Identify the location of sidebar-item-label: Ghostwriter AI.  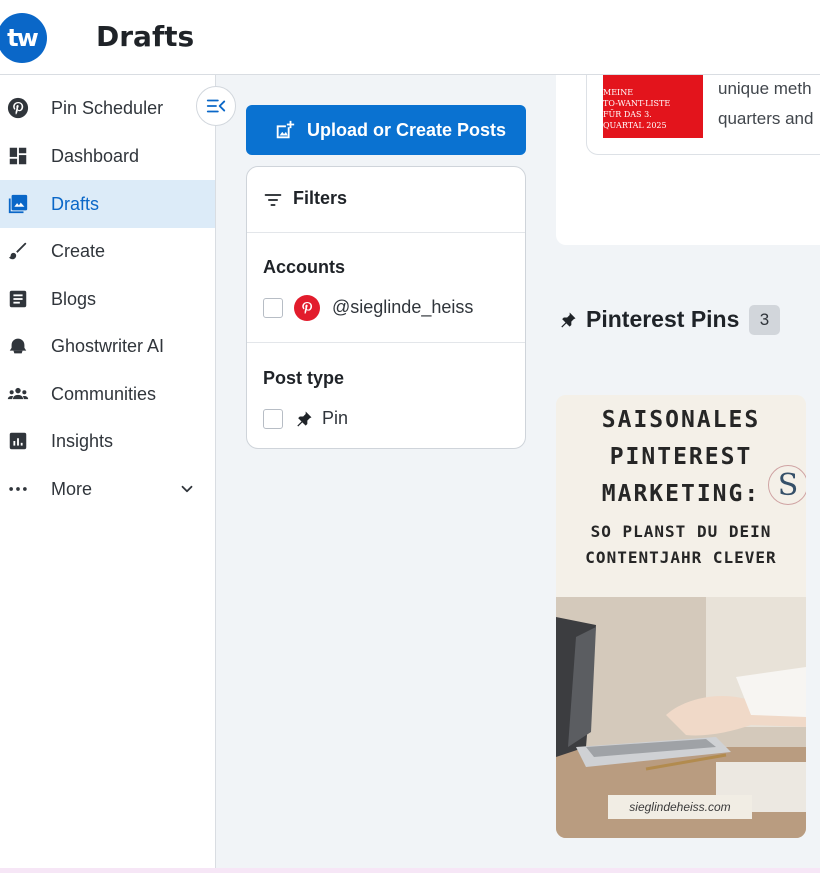
(108, 345).